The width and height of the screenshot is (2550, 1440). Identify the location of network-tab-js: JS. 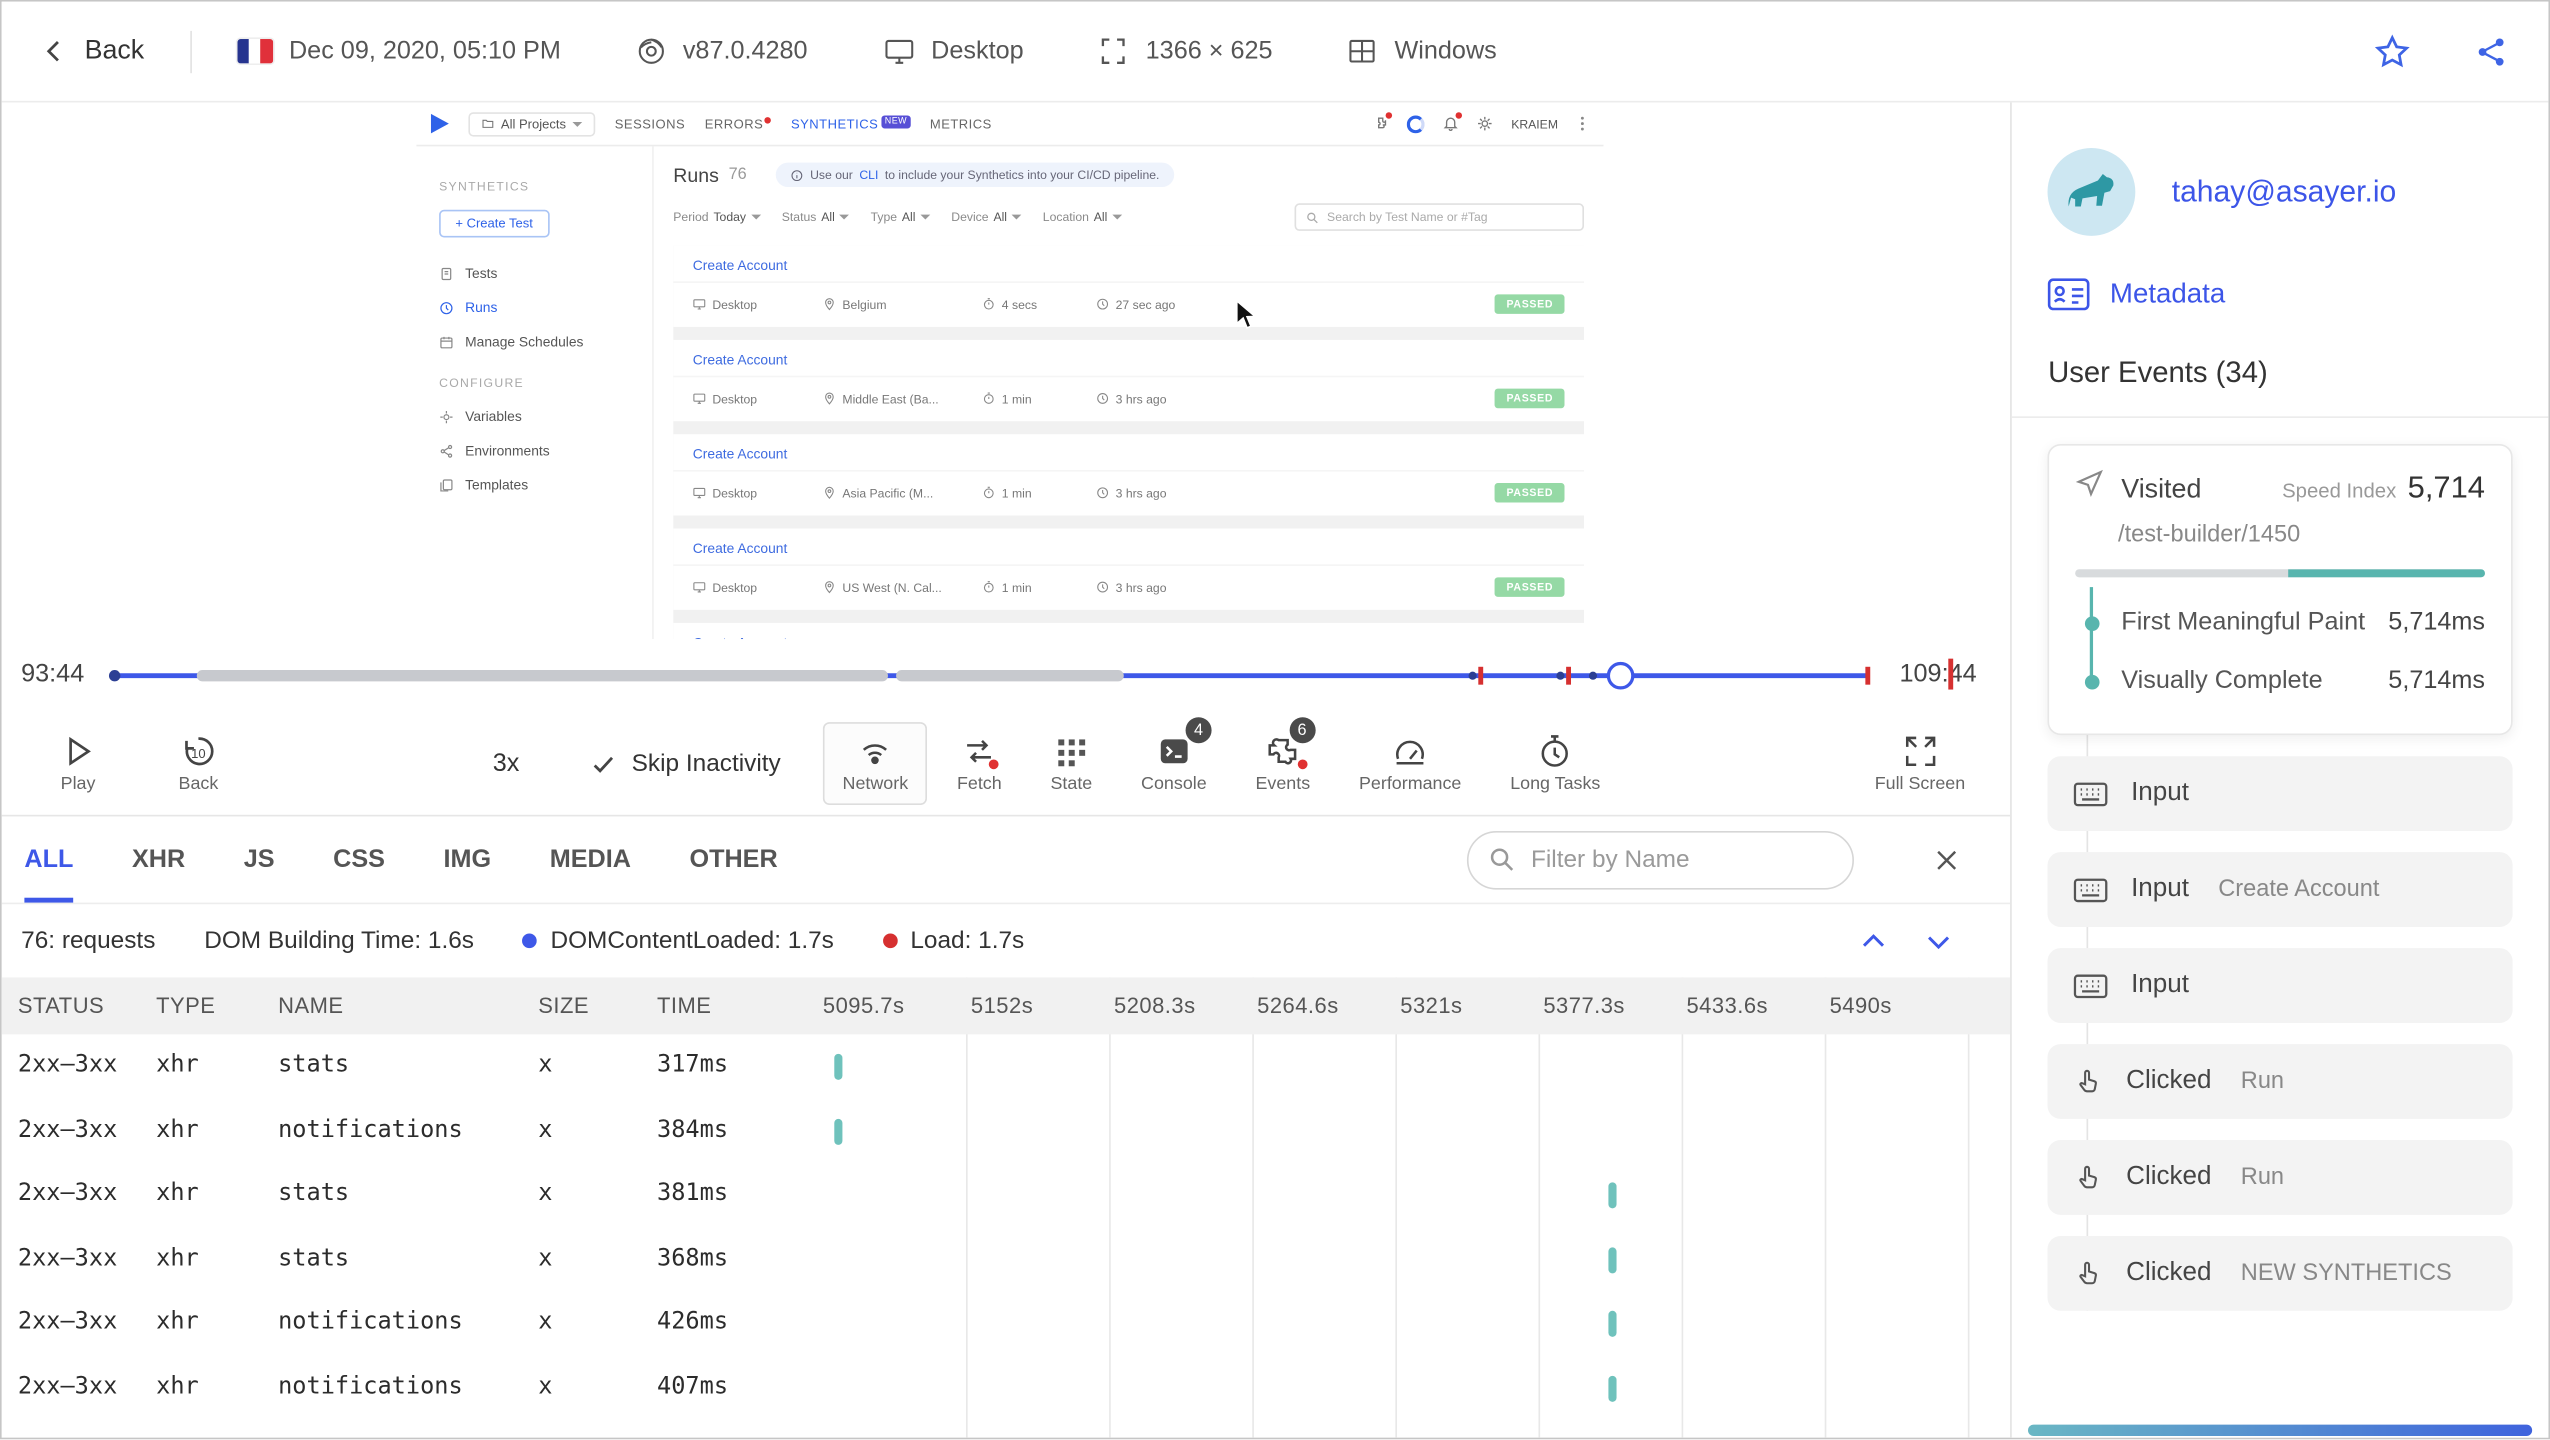
(259, 859).